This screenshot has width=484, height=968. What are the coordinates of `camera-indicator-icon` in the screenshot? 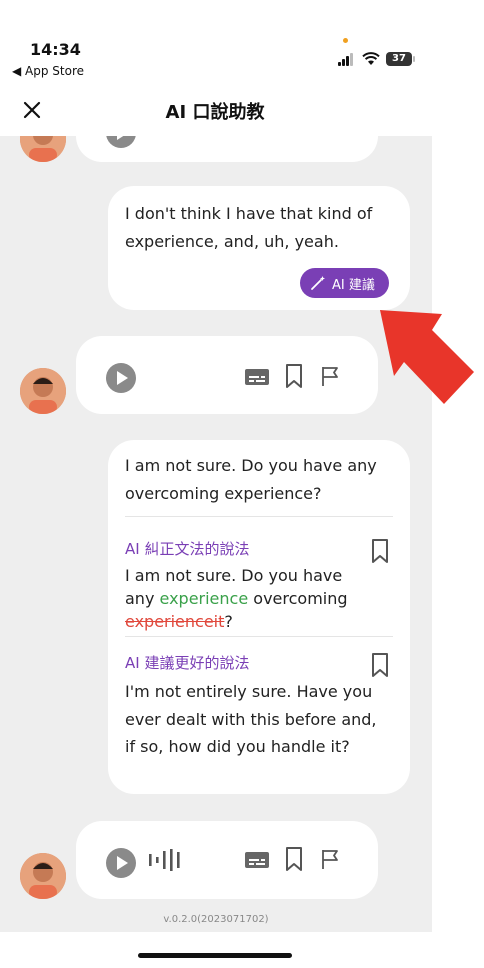 It's located at (345, 40).